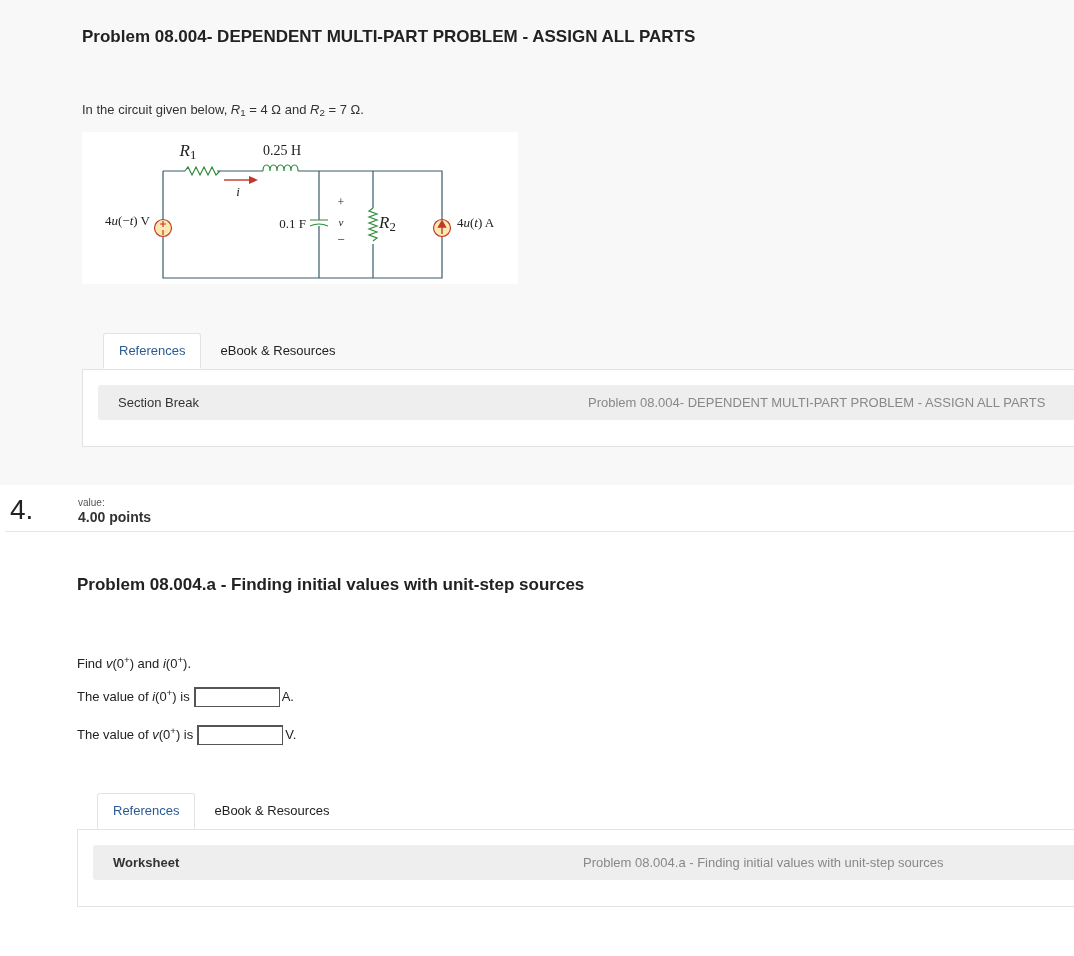  Describe the element at coordinates (292, 223) in the screenshot. I see `circuit-label: 0.1 F` at that location.